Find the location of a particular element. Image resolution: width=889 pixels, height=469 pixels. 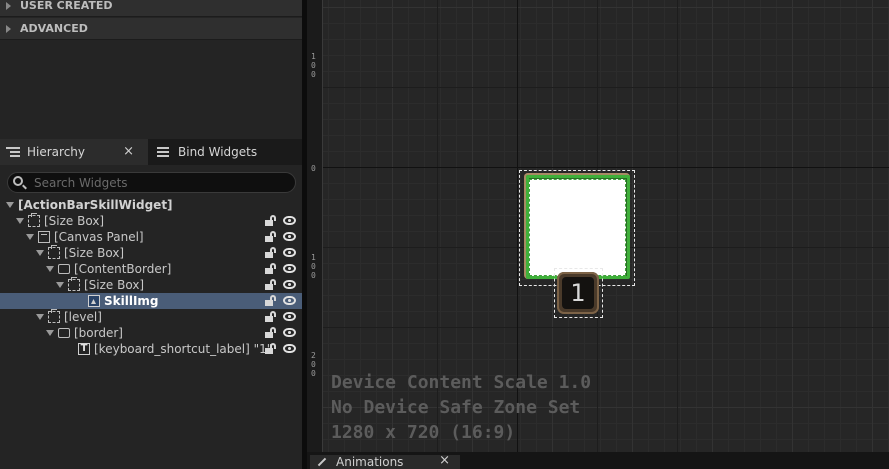

animations-panel-bar: Animations × is located at coordinates (598, 460).